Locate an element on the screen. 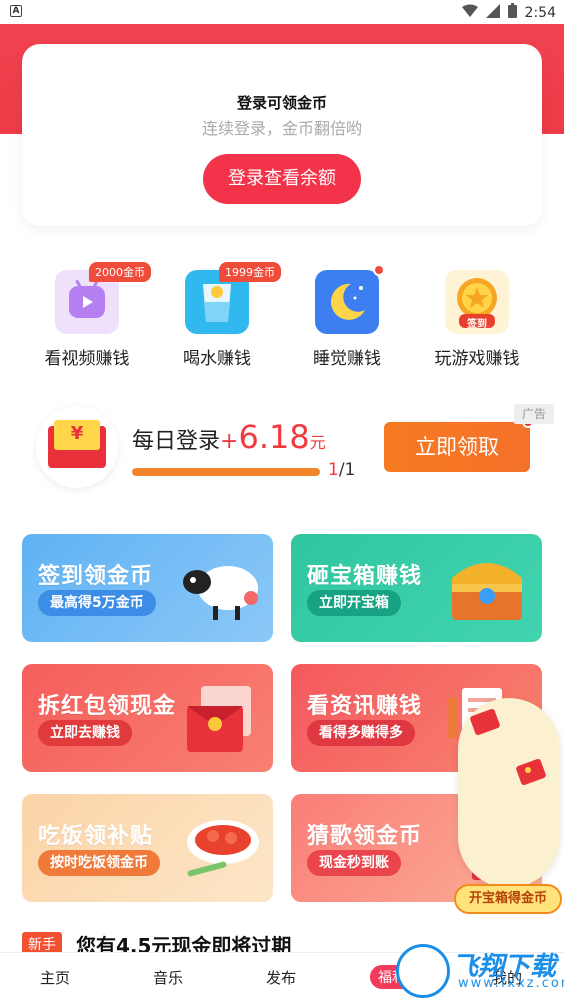 This screenshot has height=1002, width=564. food-plate-icon is located at coordinates (223, 848).